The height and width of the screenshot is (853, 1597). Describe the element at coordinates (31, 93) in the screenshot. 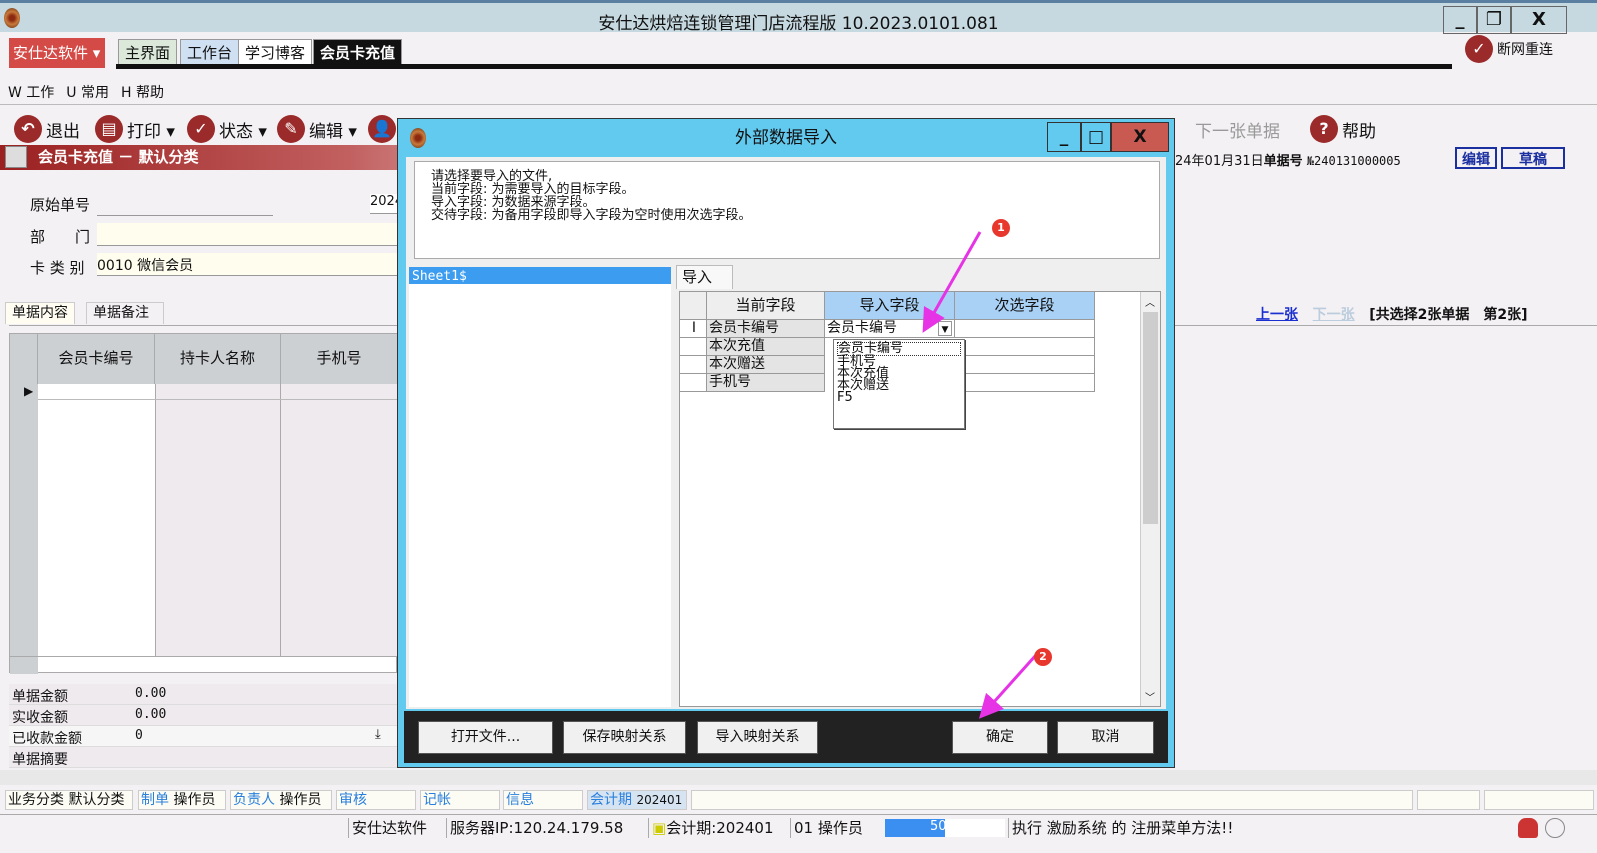

I see `menu-work: W 工作` at that location.